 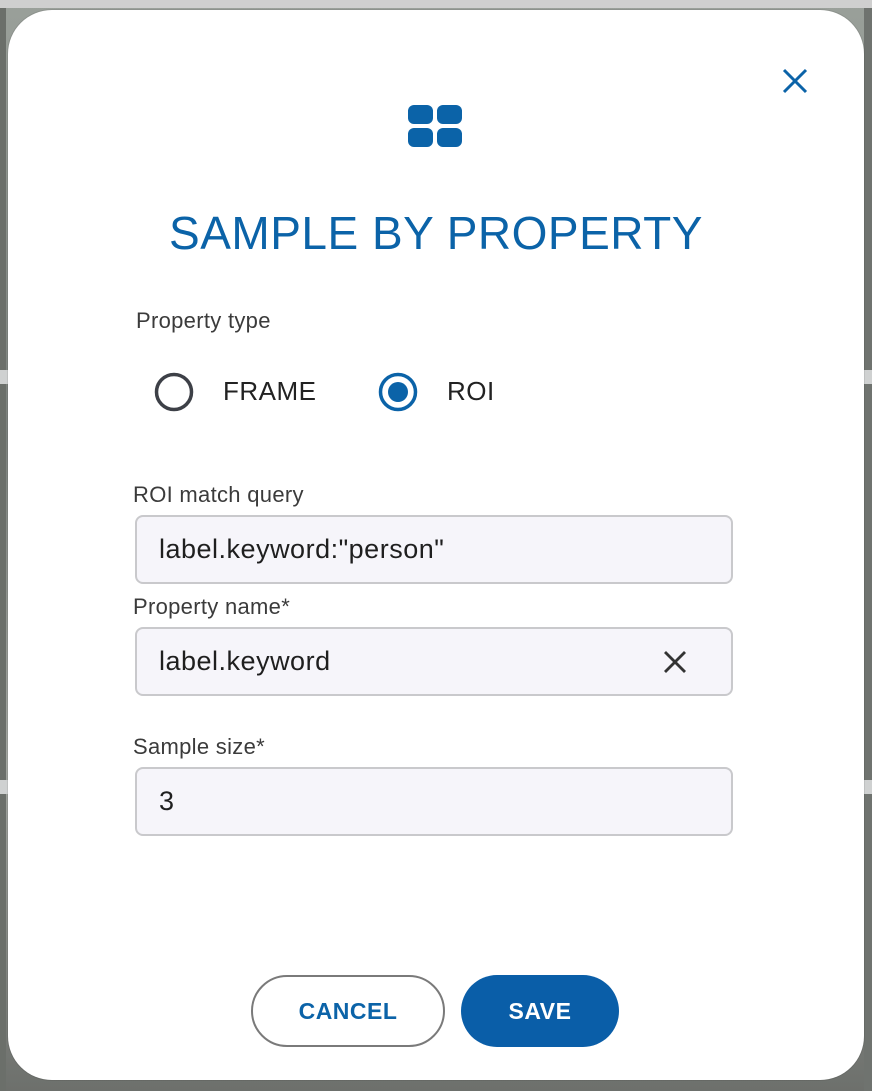 I want to click on radio-frame-label: FRAME, so click(x=270, y=391).